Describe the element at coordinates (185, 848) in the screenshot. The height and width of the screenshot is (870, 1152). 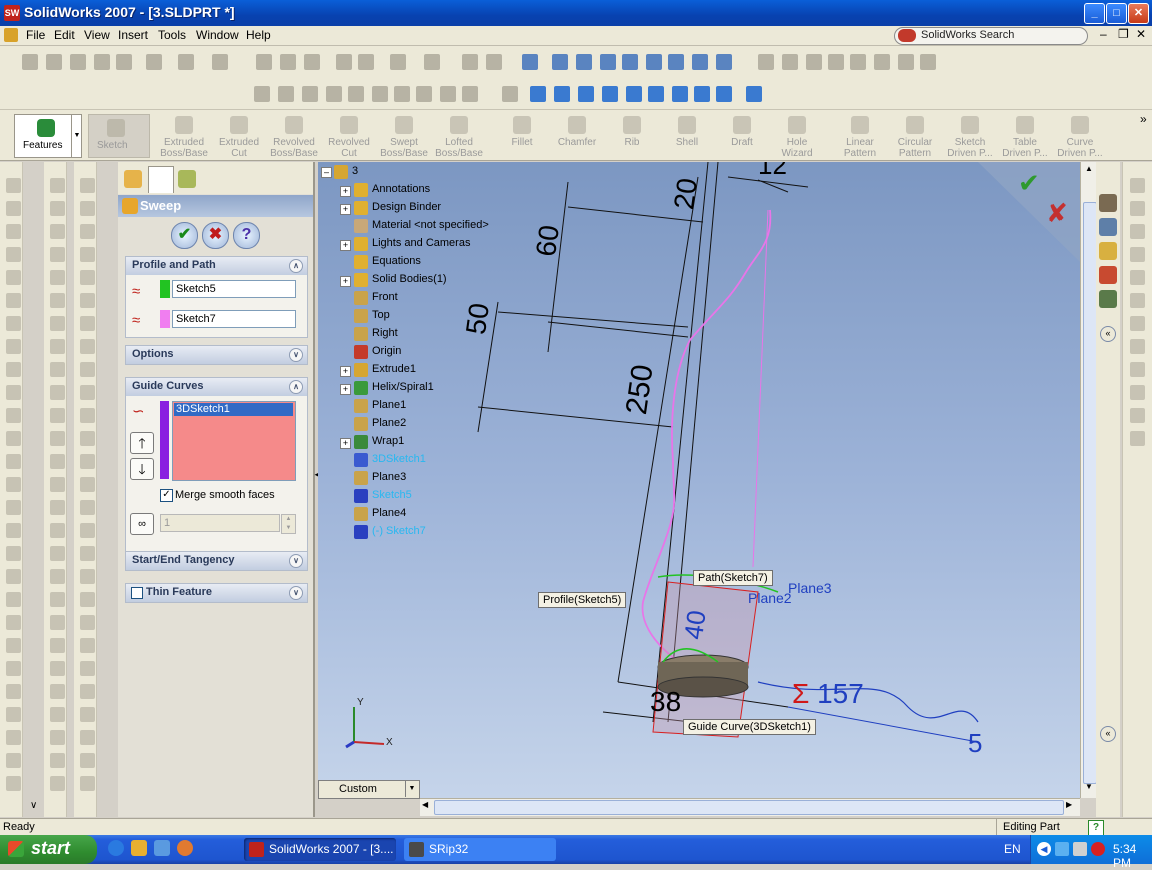
I see `media-player-icon` at that location.